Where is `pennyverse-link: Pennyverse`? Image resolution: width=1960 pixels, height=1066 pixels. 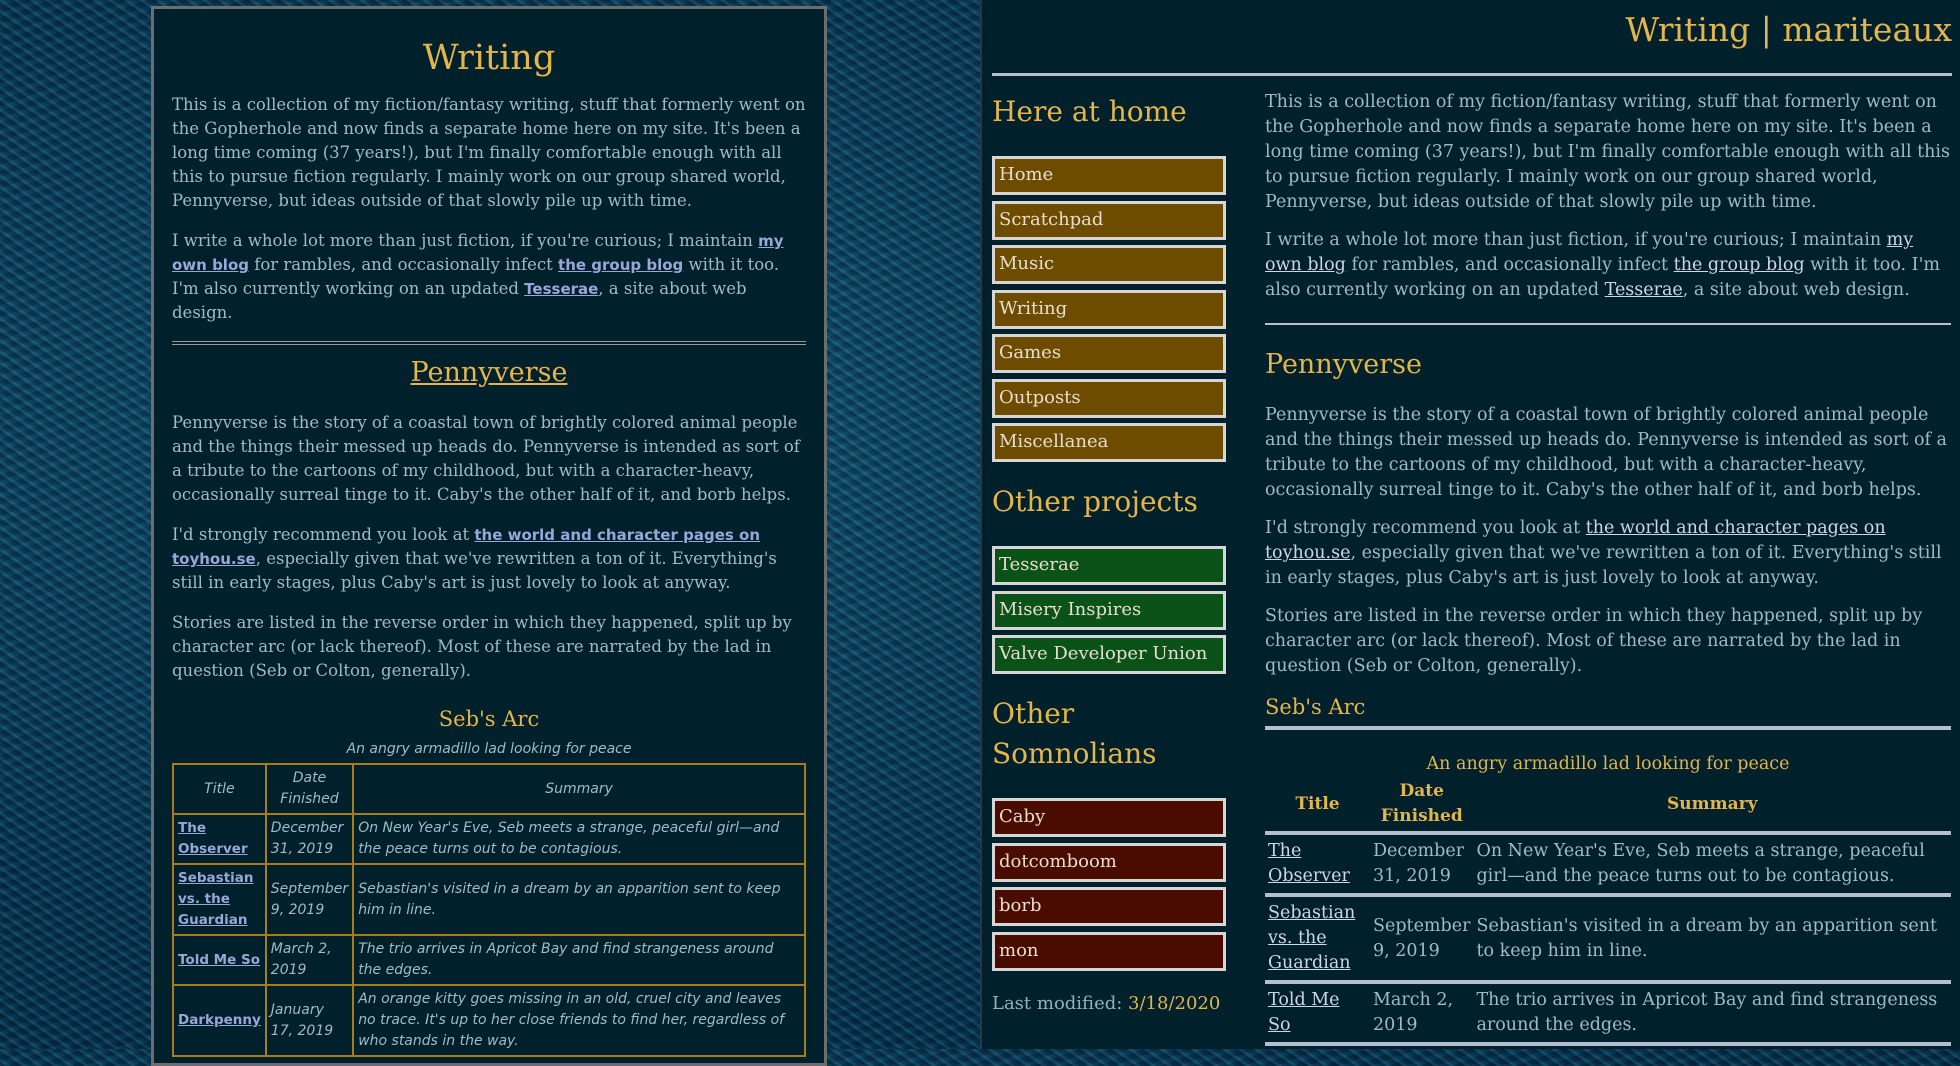 pennyverse-link: Pennyverse is located at coordinates (489, 372).